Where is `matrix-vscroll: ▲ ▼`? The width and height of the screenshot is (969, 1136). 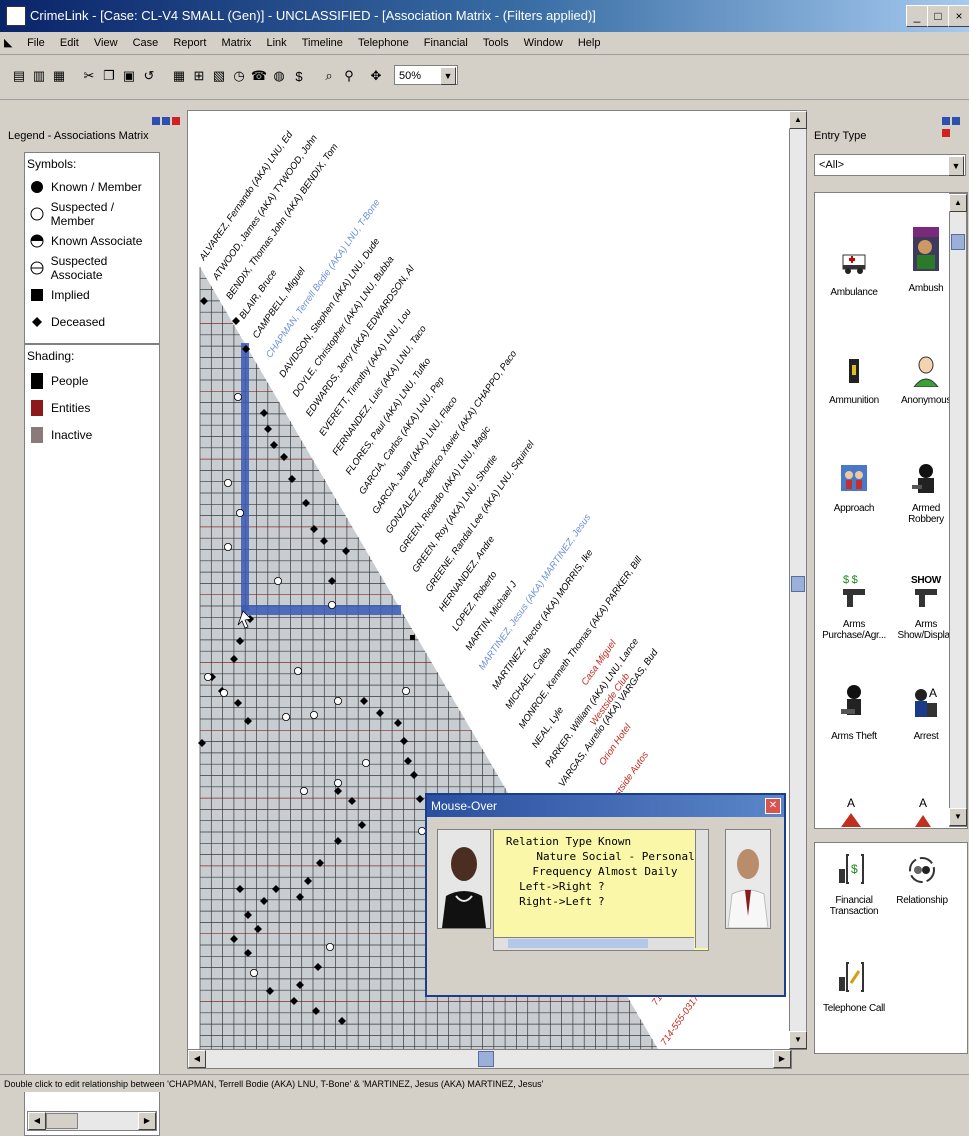 matrix-vscroll: ▲ ▼ is located at coordinates (798, 580).